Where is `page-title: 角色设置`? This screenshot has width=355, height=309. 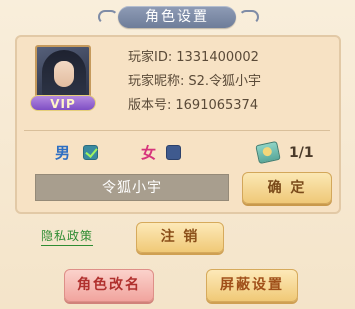 page-title: 角色设置 is located at coordinates (177, 17).